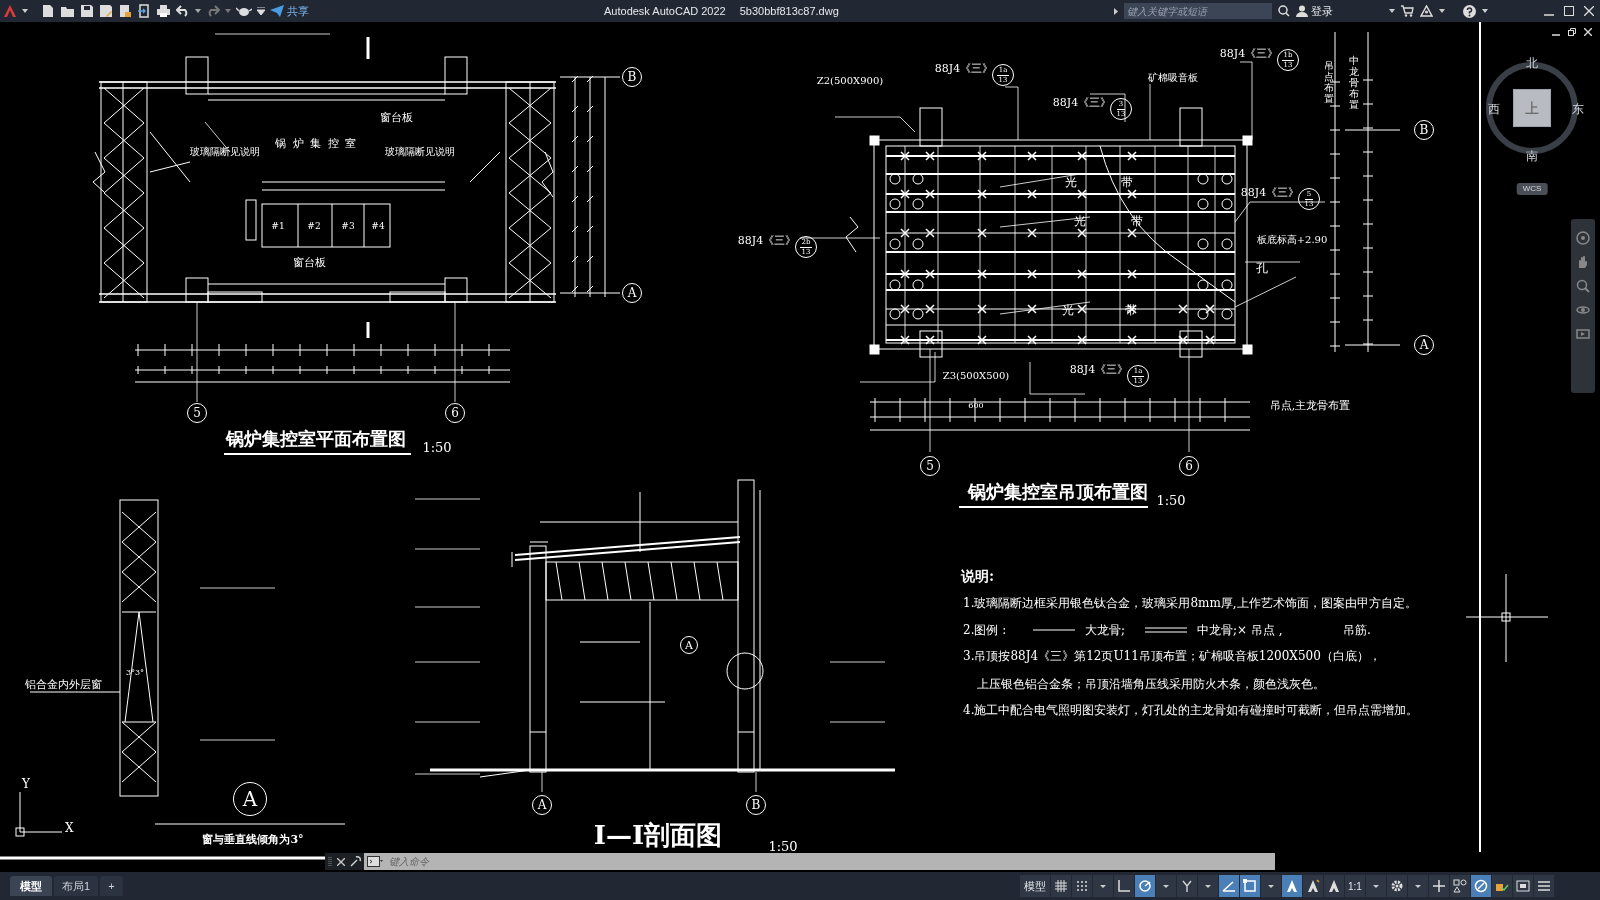 The width and height of the screenshot is (1600, 900). What do you see at coordinates (1532, 156) in the screenshot?
I see `compass-label: 南` at bounding box center [1532, 156].